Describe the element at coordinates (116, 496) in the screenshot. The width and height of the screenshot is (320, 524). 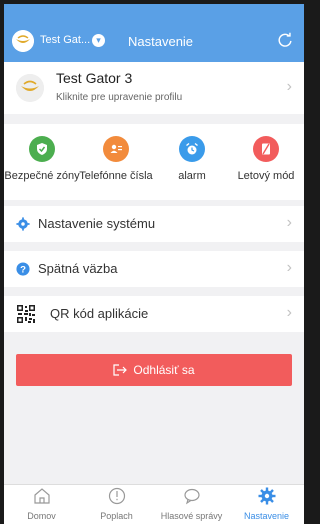
I see `alert-icon` at that location.